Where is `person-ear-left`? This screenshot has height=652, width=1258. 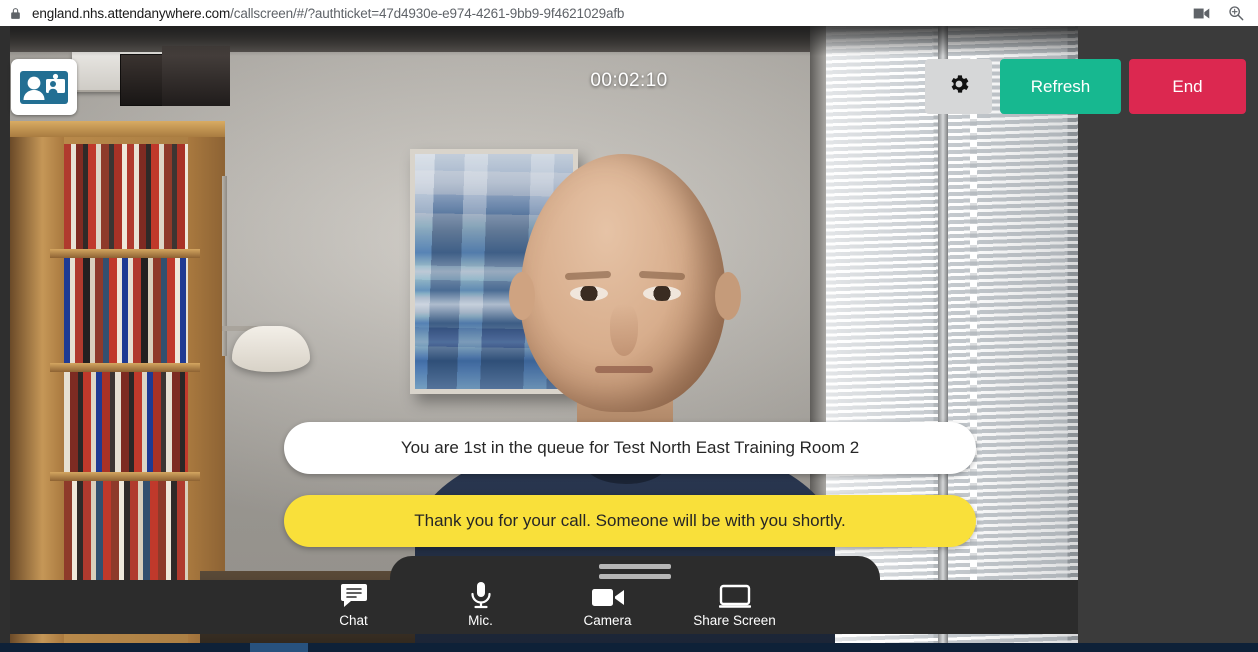 person-ear-left is located at coordinates (522, 296).